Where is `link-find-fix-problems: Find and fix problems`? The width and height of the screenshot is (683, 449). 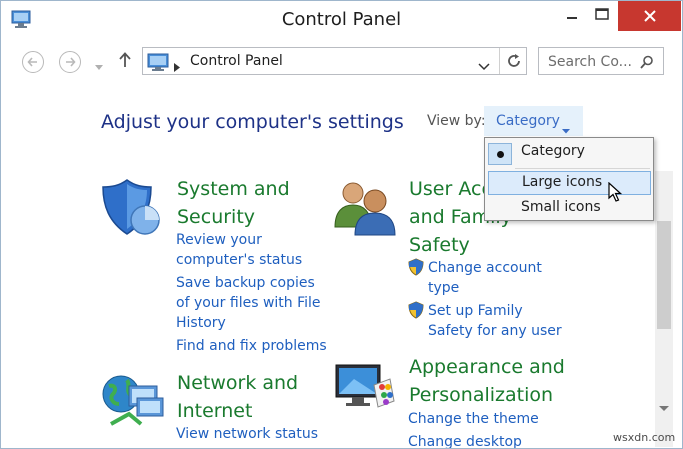
link-find-fix-problems: Find and fix problems is located at coordinates (251, 346).